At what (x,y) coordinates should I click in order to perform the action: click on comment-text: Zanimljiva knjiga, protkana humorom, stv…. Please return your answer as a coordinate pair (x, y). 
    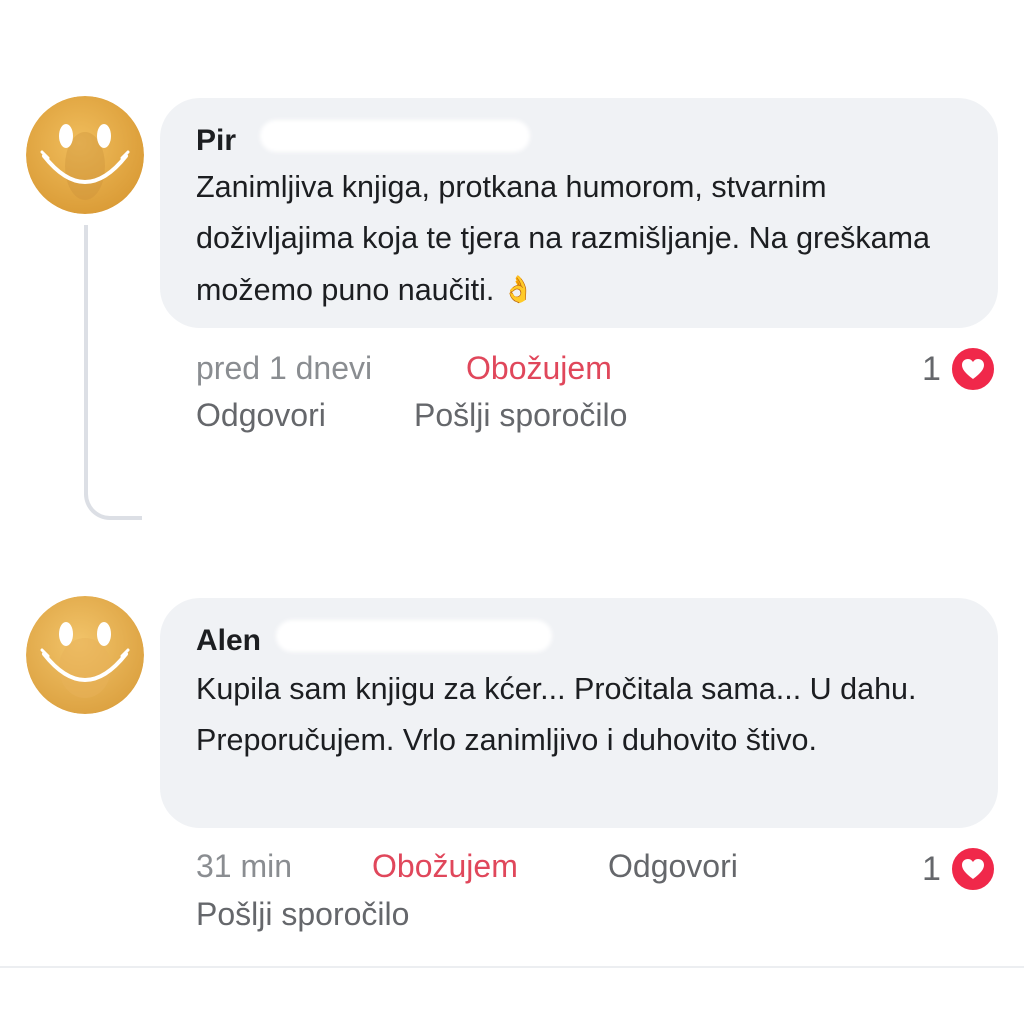
    Looking at the image, I should click on (577, 239).